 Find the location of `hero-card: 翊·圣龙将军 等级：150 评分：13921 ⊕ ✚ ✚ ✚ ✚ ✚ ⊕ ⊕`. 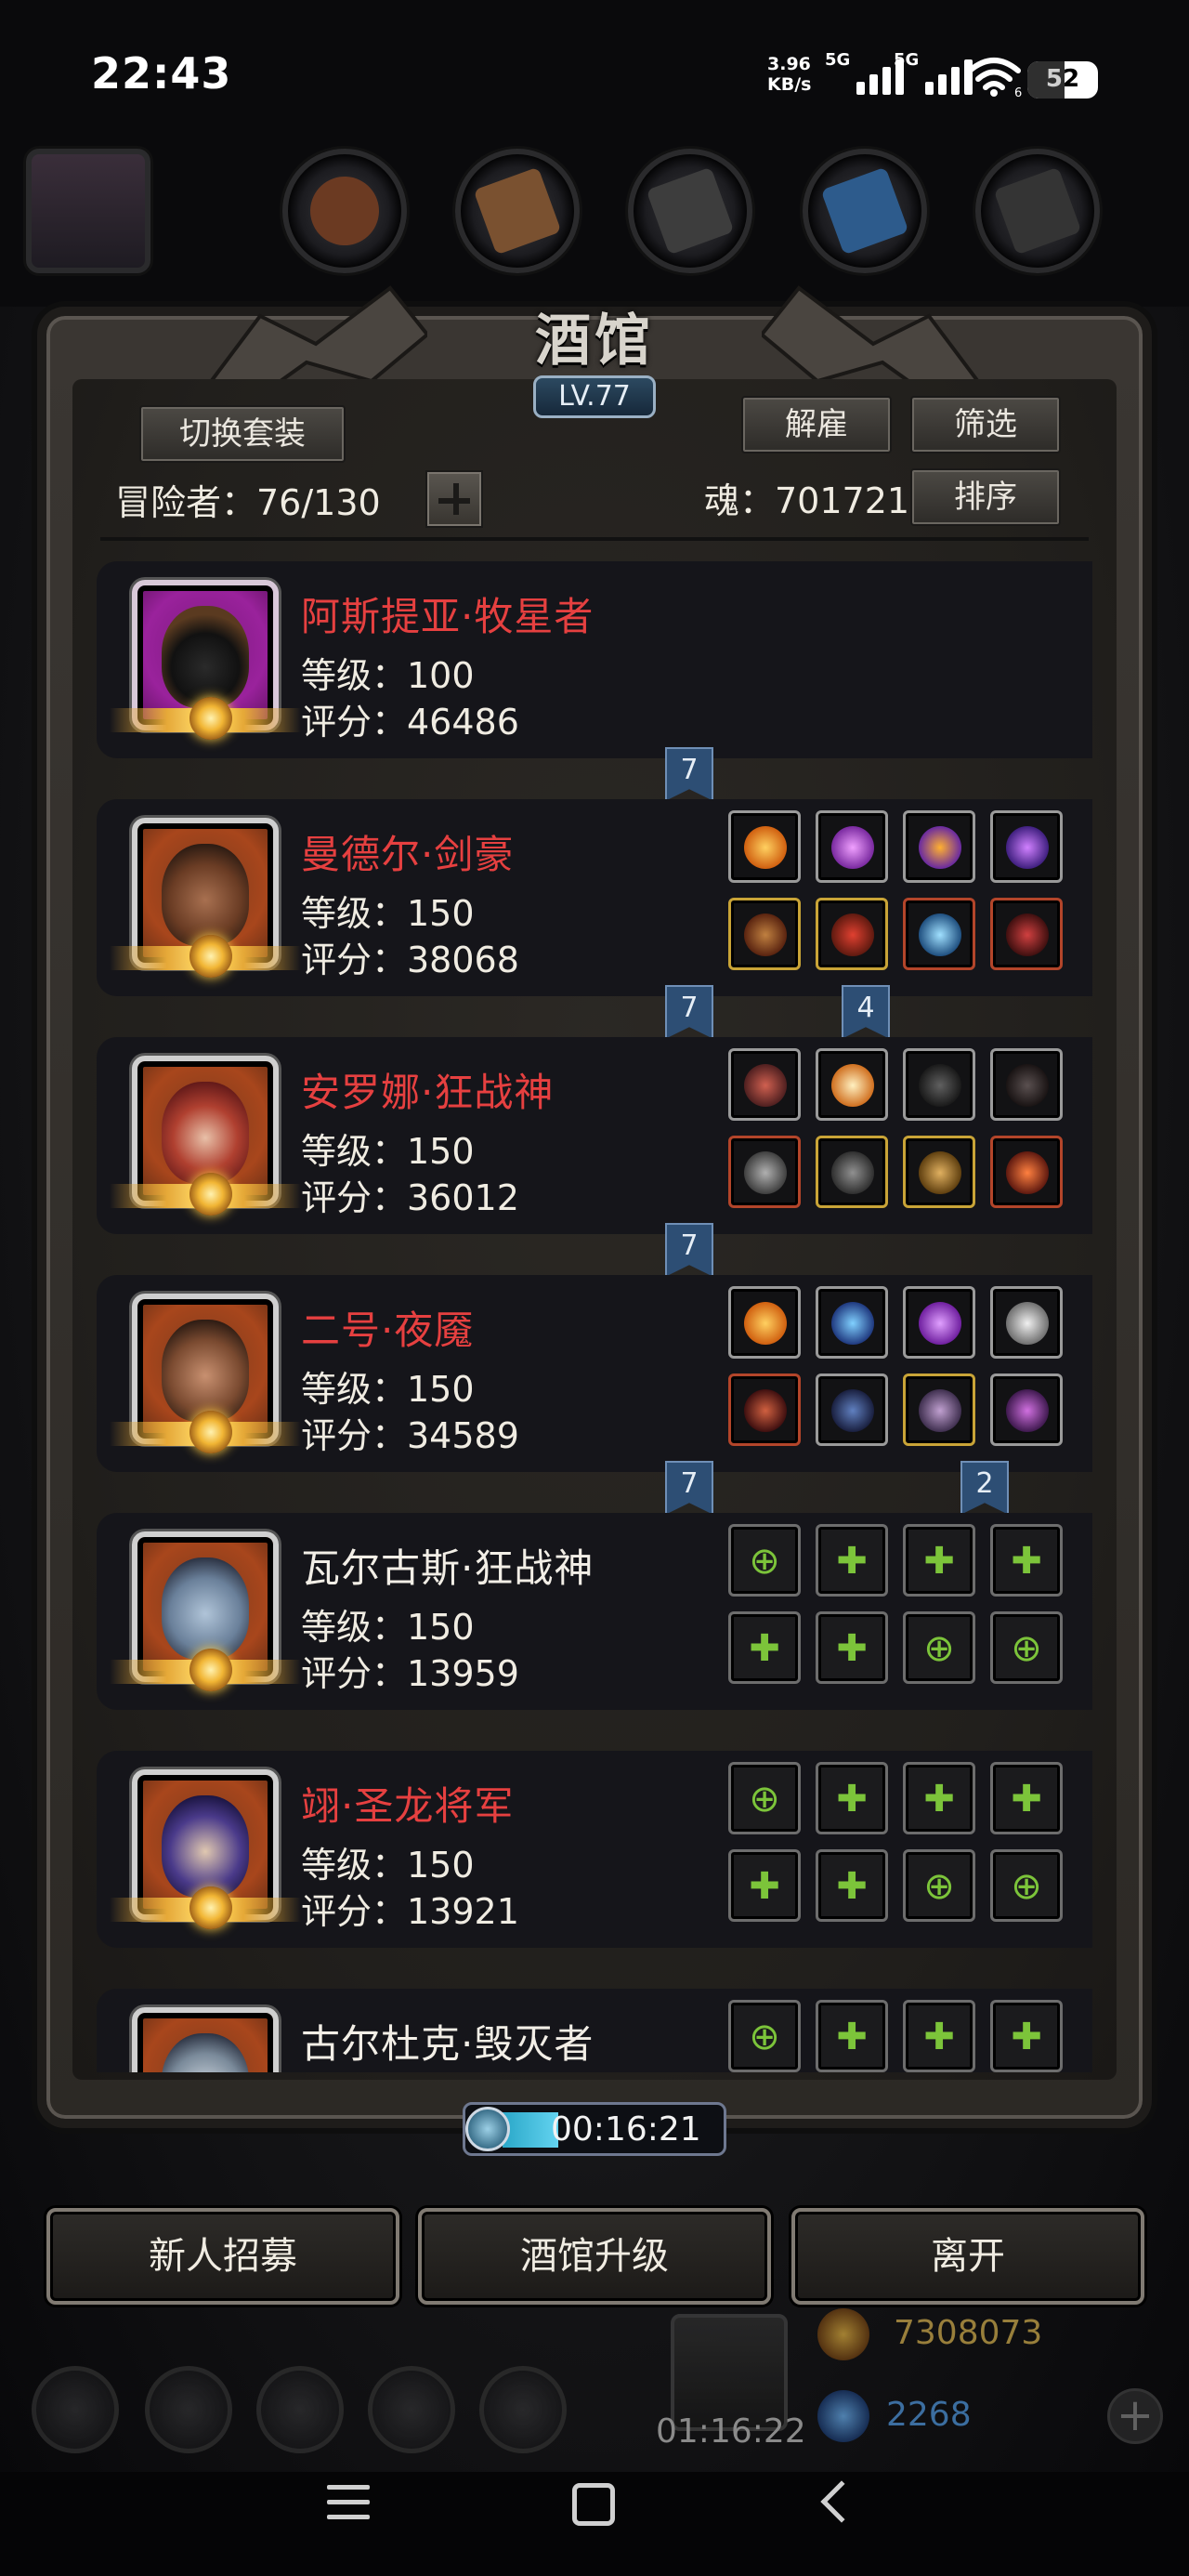

hero-card: 翊·圣龙将军 等级：150 评分：13921 ⊕ ✚ ✚ ✚ ✚ ✚ ⊕ ⊕ is located at coordinates (594, 1849).